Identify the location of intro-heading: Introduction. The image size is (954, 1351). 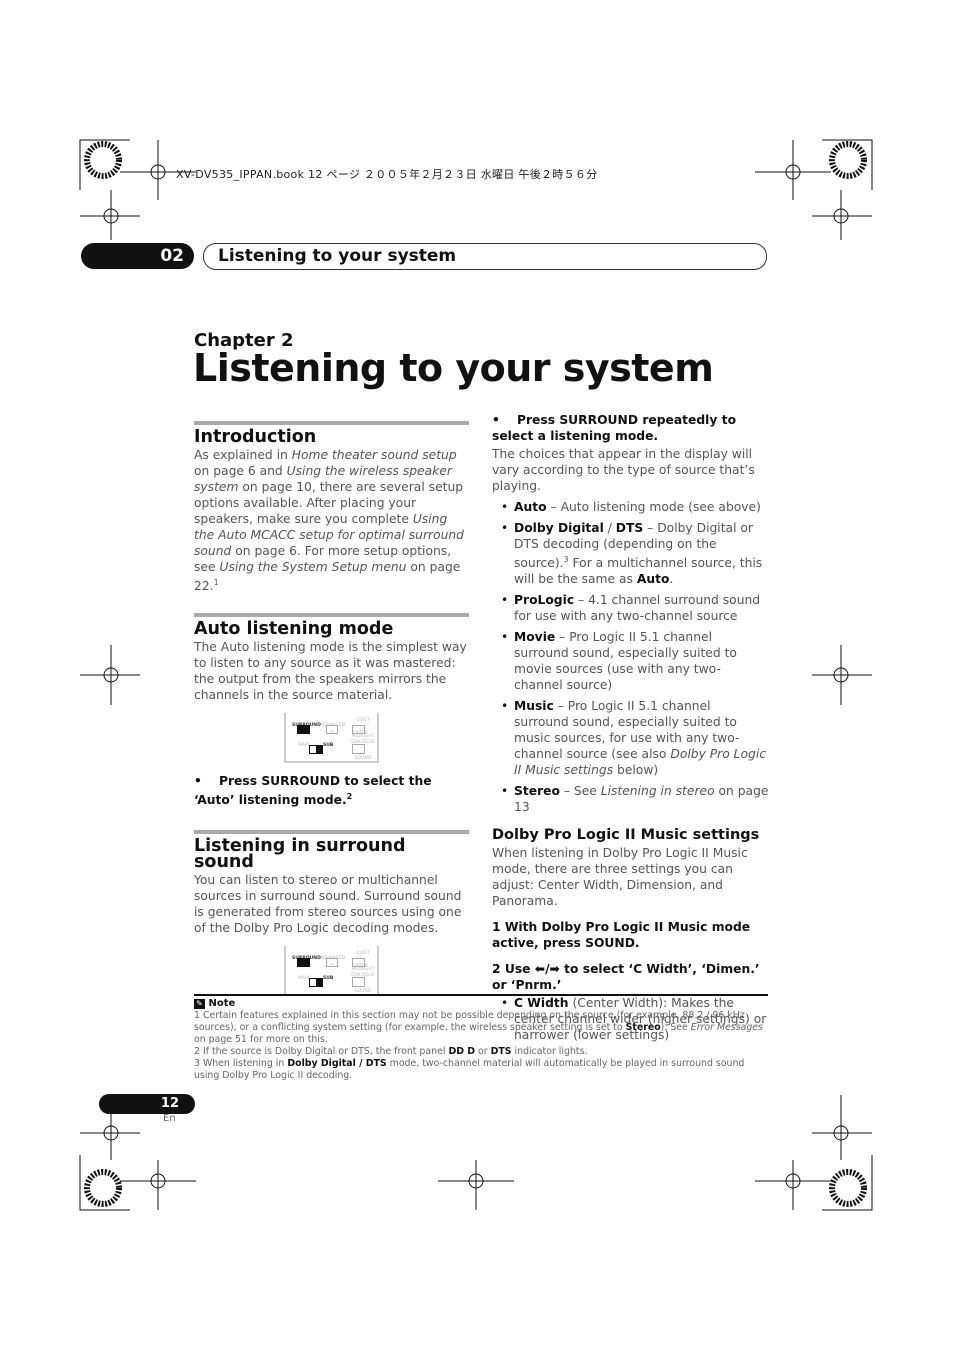
(331, 433).